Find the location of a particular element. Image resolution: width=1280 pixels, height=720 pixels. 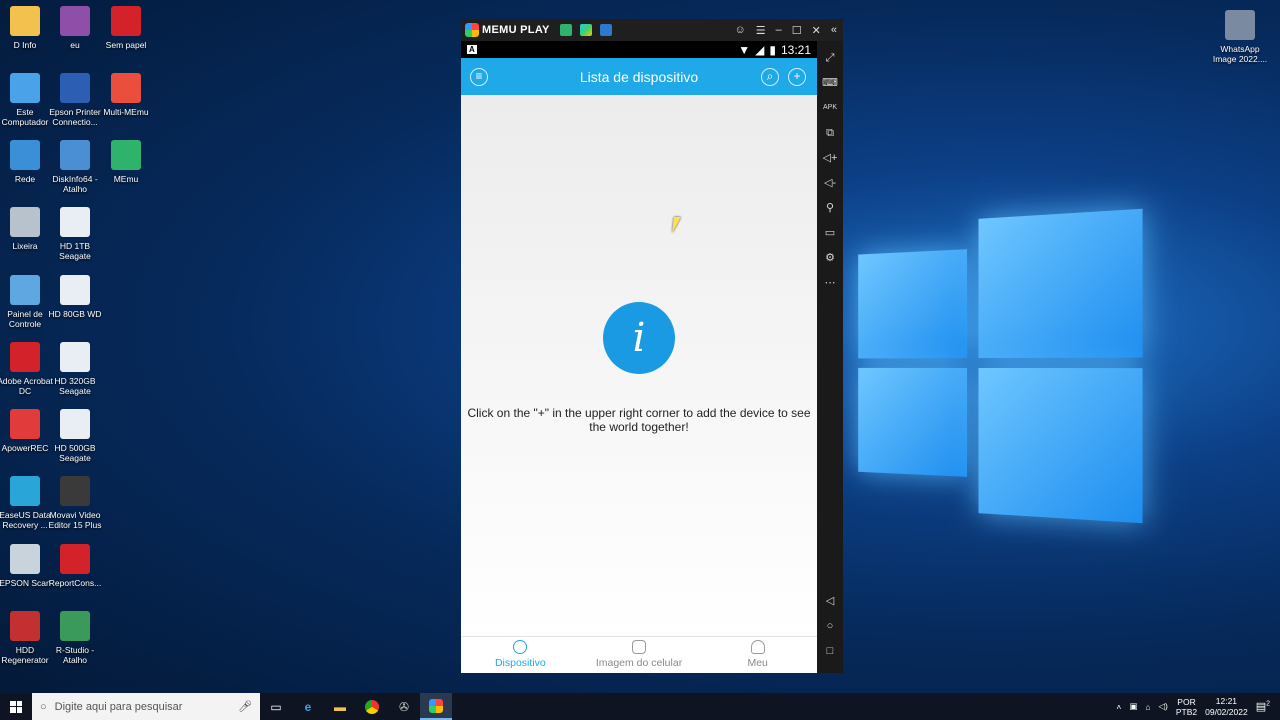

acrobat-icon is located at coordinates (25, 357).